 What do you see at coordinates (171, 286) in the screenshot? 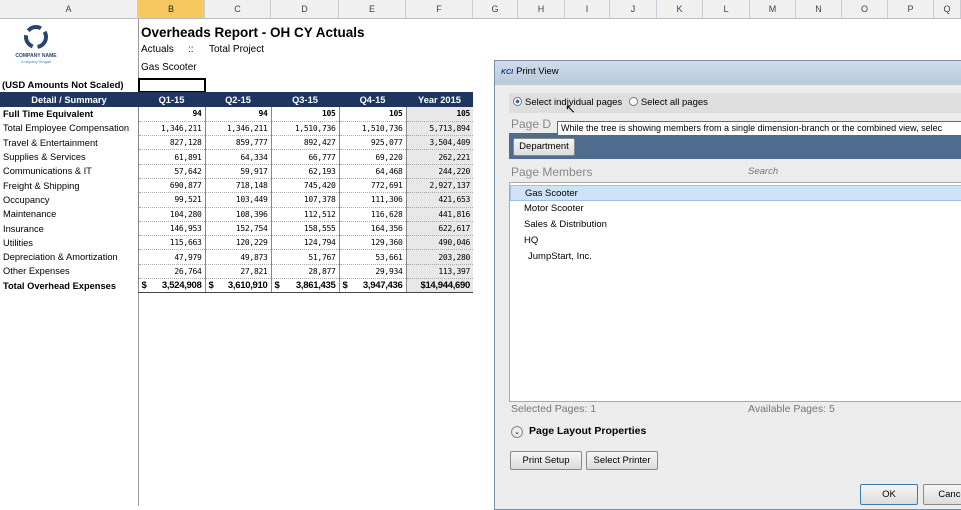
I see `value-cell: $3,524,908` at bounding box center [171, 286].